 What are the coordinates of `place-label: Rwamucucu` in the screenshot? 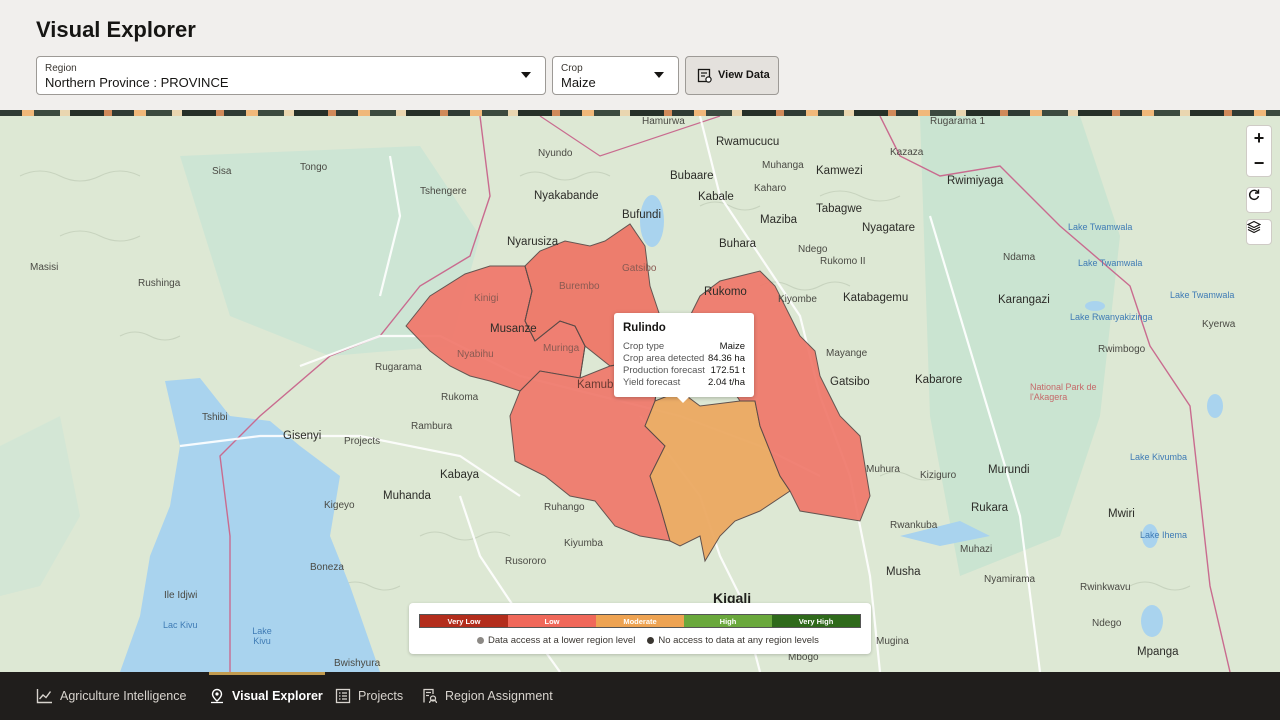 It's located at (748, 142).